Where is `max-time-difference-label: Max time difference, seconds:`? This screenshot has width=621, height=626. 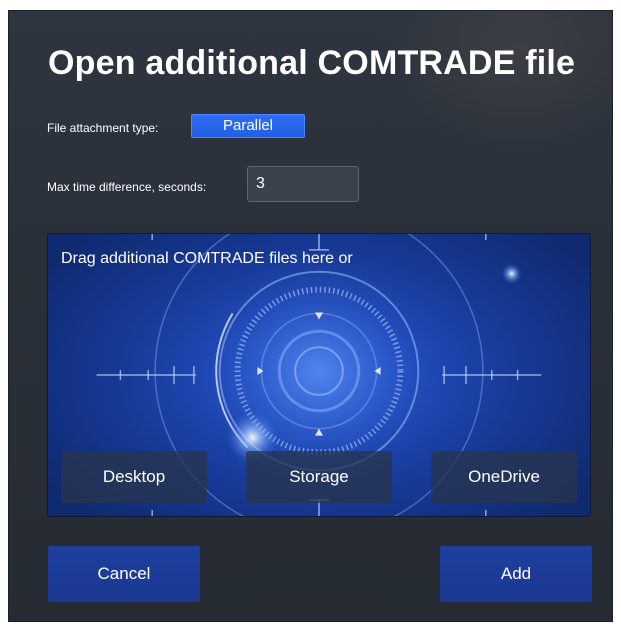
max-time-difference-label: Max time difference, seconds: is located at coordinates (127, 187).